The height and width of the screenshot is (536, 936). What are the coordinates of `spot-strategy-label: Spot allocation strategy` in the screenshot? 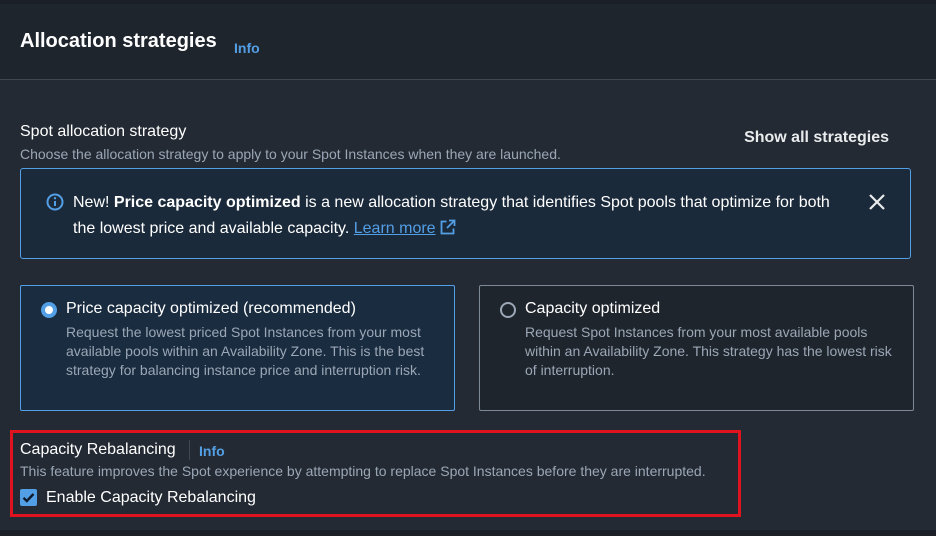 It's located at (103, 131).